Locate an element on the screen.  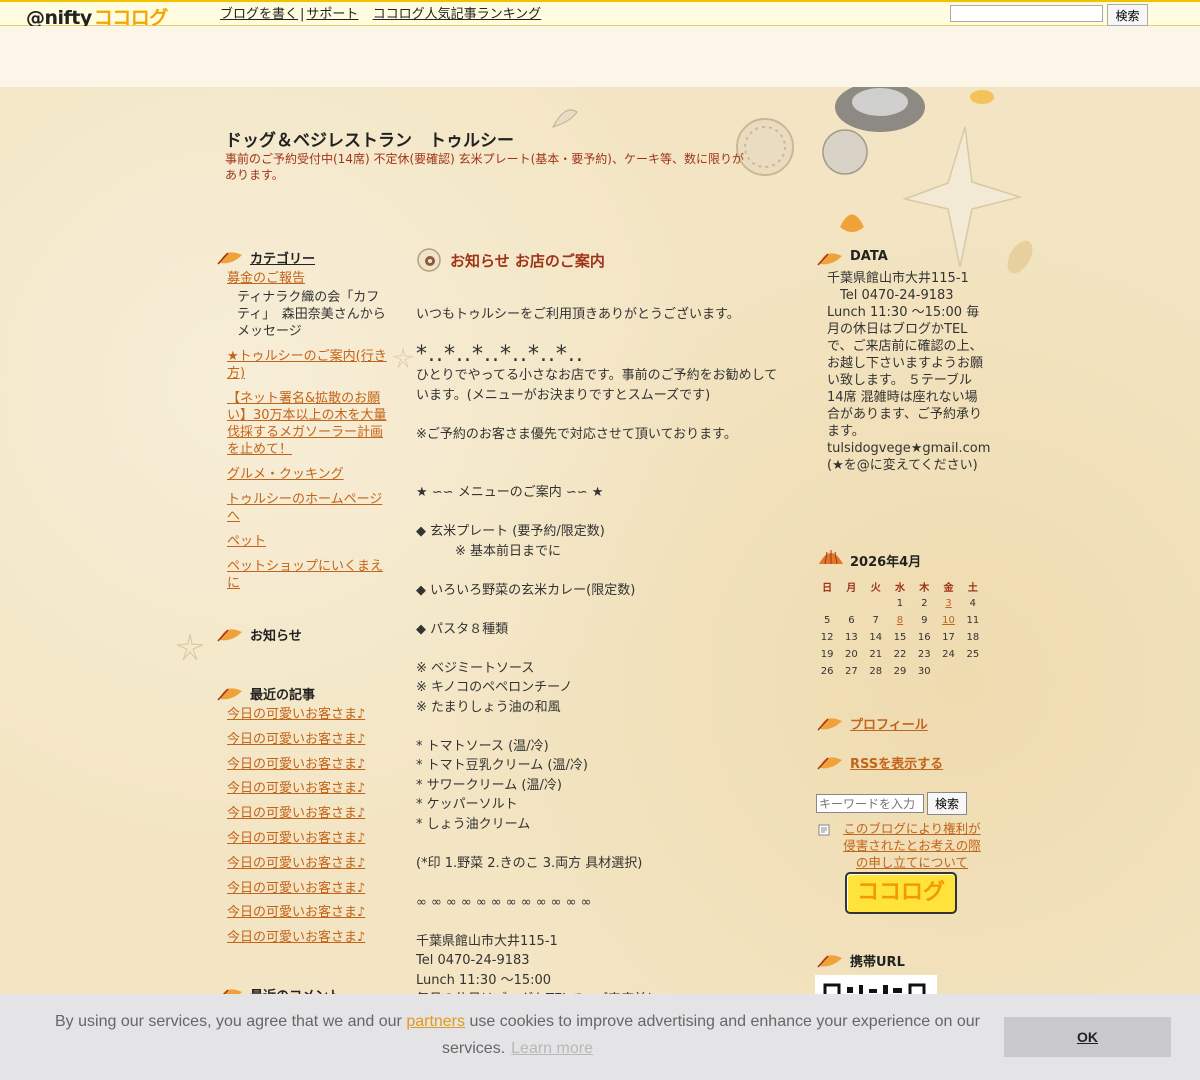
calendar-weekday: 月 is located at coordinates (851, 588).